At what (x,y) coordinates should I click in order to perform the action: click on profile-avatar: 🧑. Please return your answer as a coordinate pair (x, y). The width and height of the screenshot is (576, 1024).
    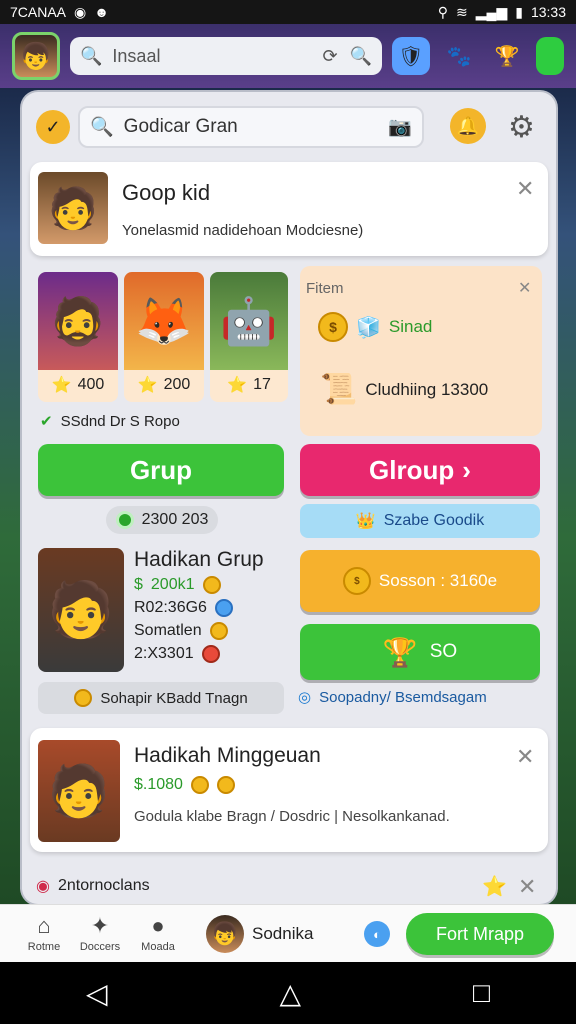
    Looking at the image, I should click on (73, 208).